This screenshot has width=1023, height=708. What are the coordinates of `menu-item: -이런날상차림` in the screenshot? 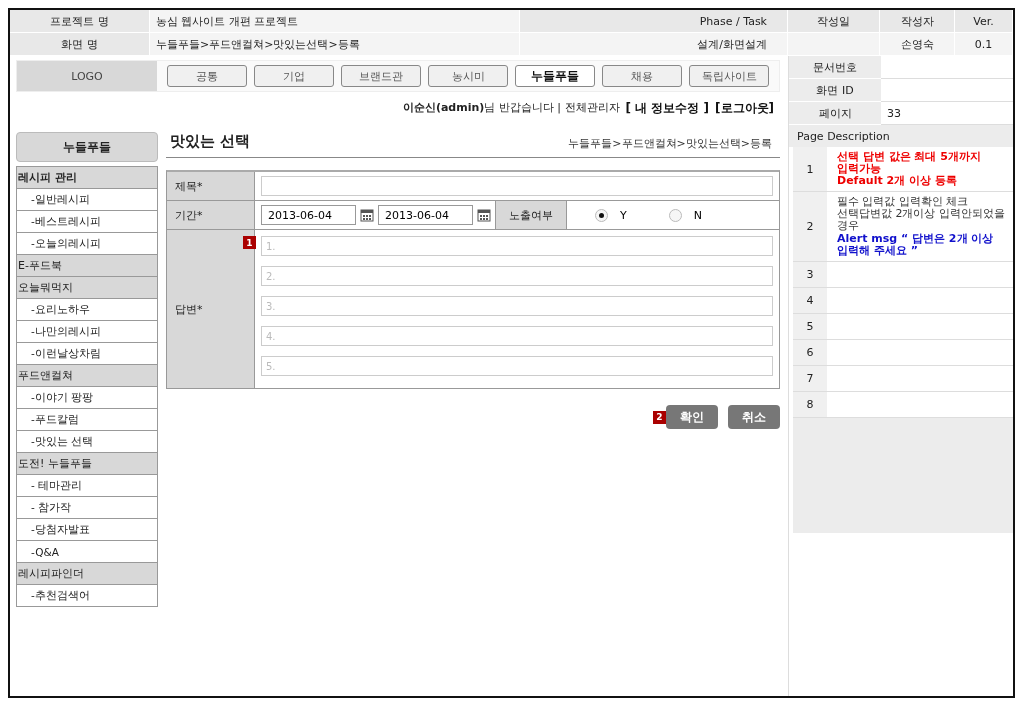 It's located at (87, 354).